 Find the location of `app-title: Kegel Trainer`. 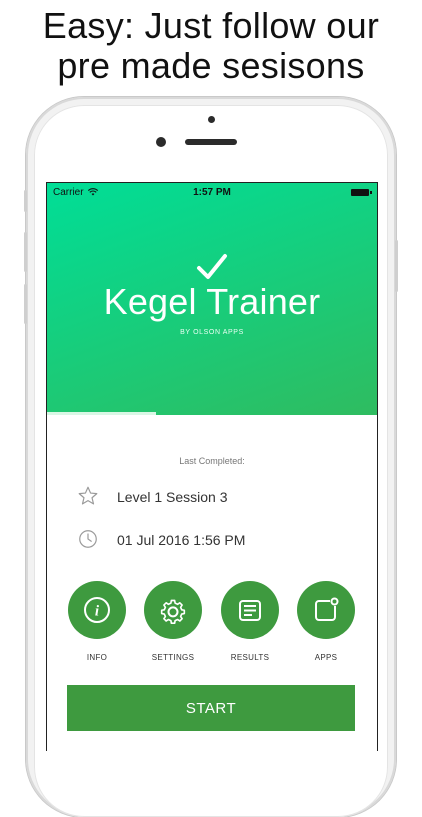

app-title: Kegel Trainer is located at coordinates (212, 301).